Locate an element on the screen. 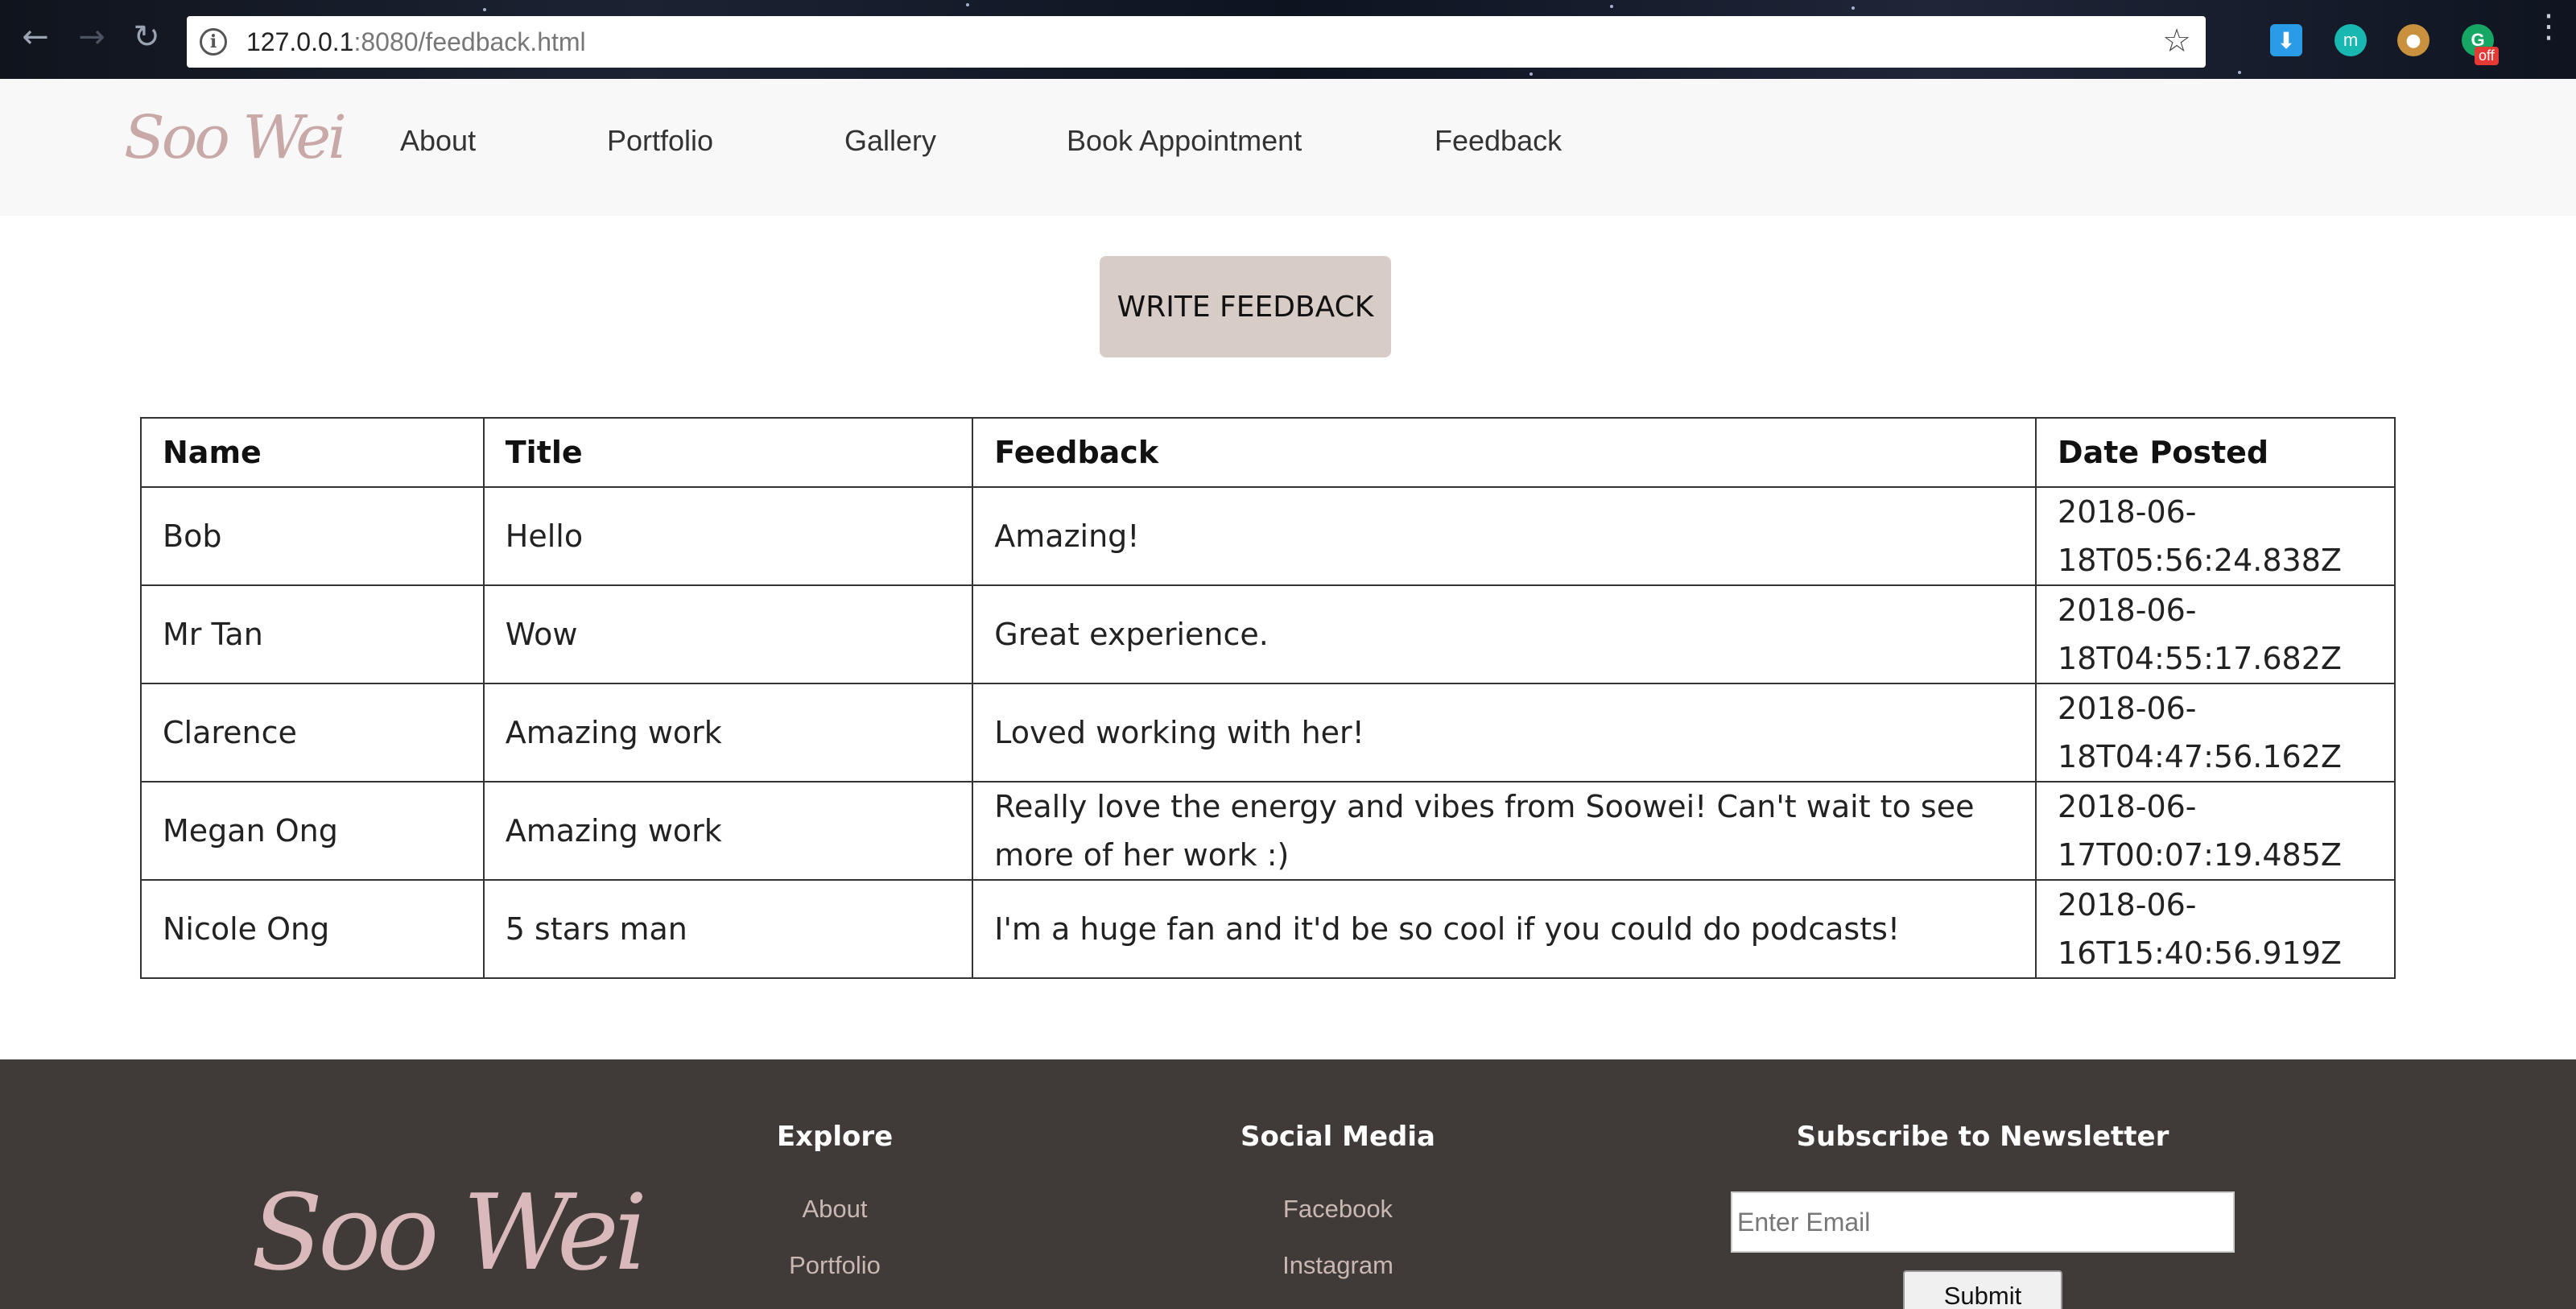 This screenshot has width=2576, height=1309. cell-feedback: Amazing! is located at coordinates (1504, 536).